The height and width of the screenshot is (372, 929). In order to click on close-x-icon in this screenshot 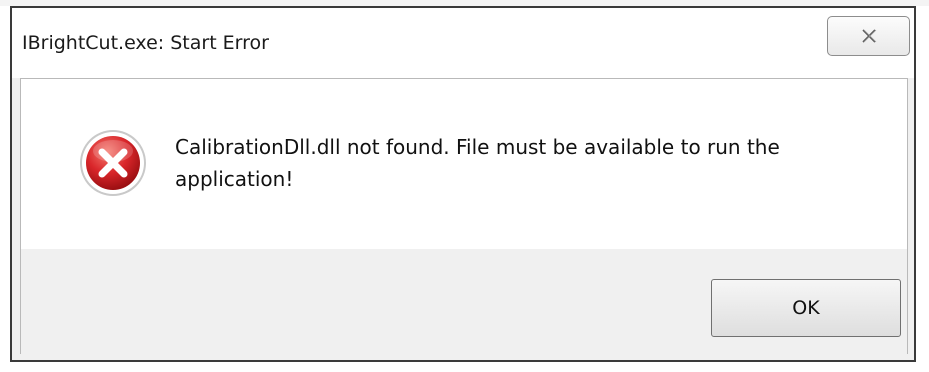, I will do `click(868, 36)`.